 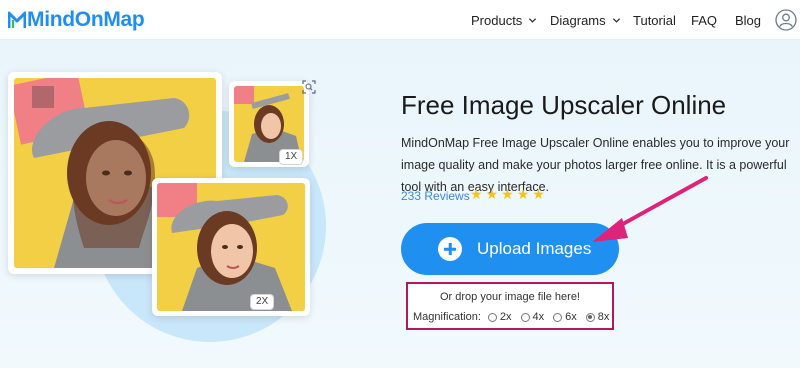 What do you see at coordinates (309, 87) in the screenshot?
I see `scan-zoom-icon` at bounding box center [309, 87].